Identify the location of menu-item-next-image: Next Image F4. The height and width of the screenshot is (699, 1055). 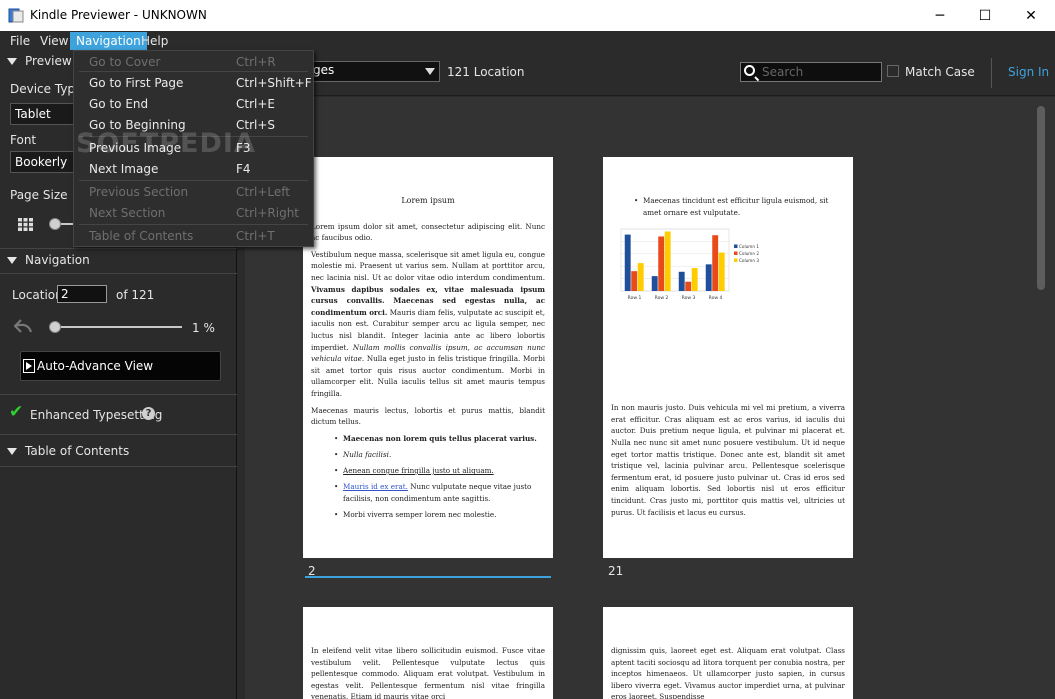
(193, 169).